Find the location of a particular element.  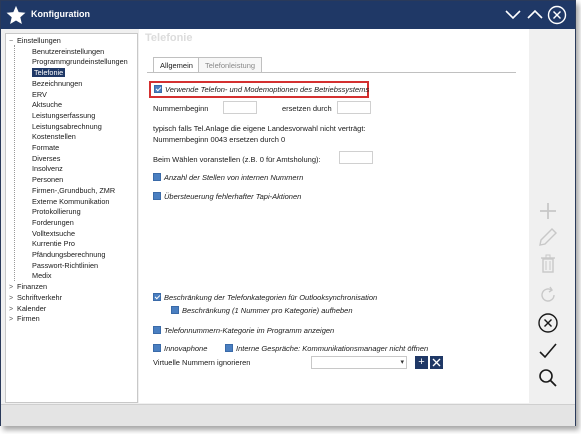

search-icon is located at coordinates (548, 378).